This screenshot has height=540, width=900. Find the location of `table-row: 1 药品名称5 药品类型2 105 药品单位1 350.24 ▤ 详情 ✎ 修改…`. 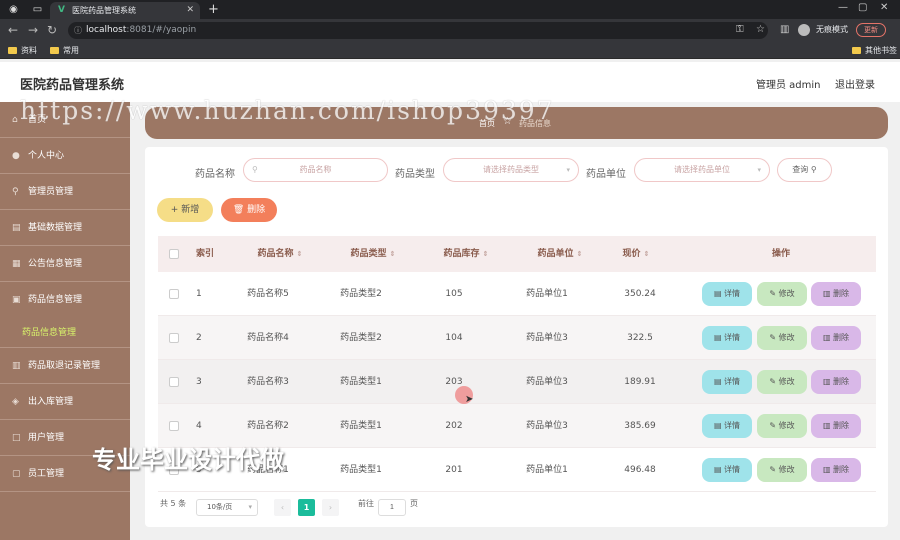

table-row: 1 药品名称5 药品类型2 105 药品单位1 350.24 ▤ 详情 ✎ 修改… is located at coordinates (517, 294).